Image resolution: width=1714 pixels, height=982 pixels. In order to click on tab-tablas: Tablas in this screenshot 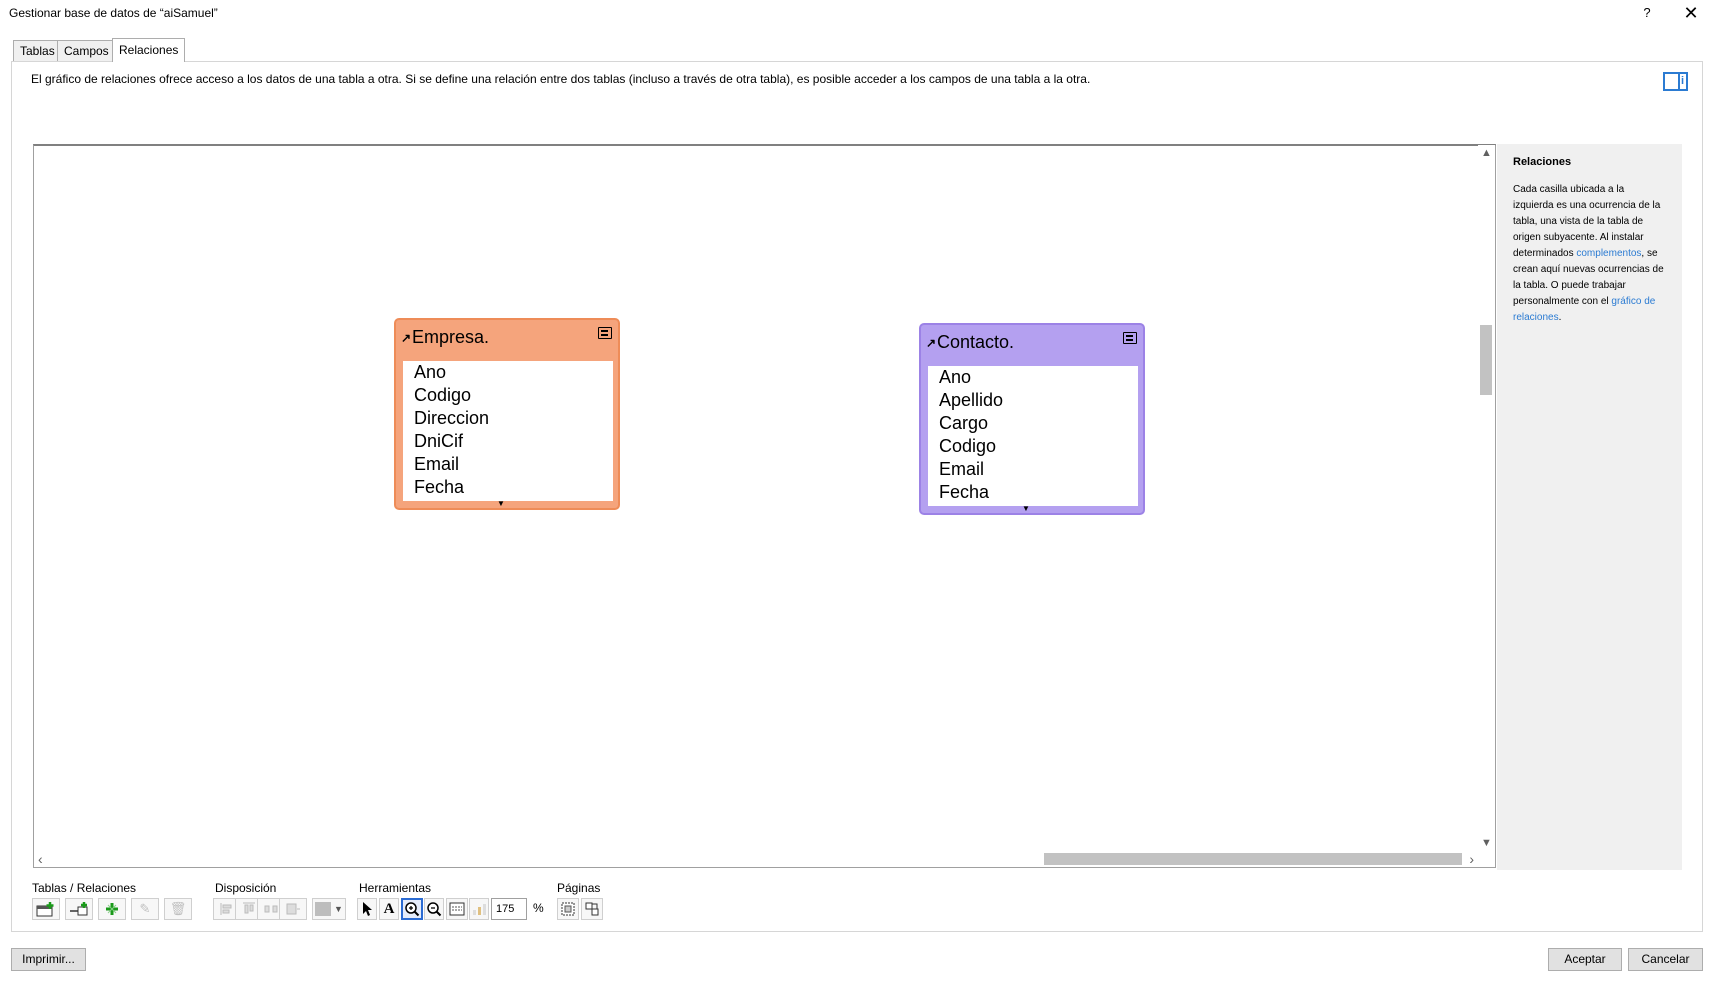, I will do `click(37, 51)`.